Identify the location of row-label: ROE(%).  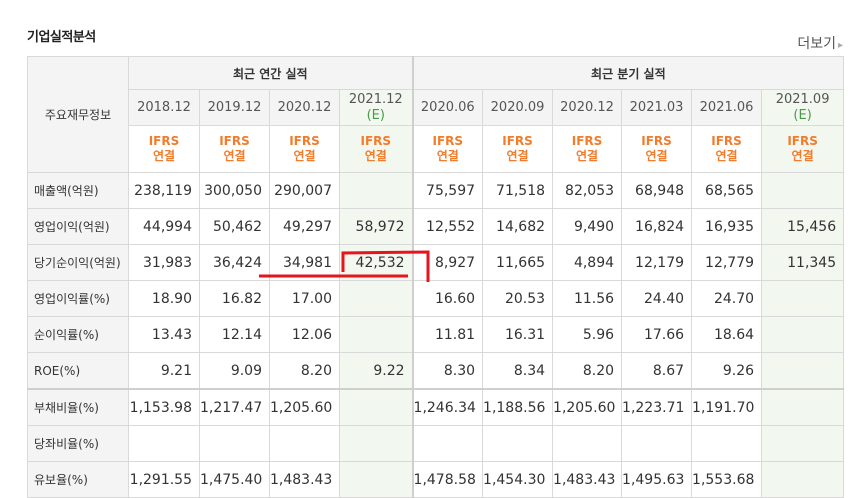
(78, 371).